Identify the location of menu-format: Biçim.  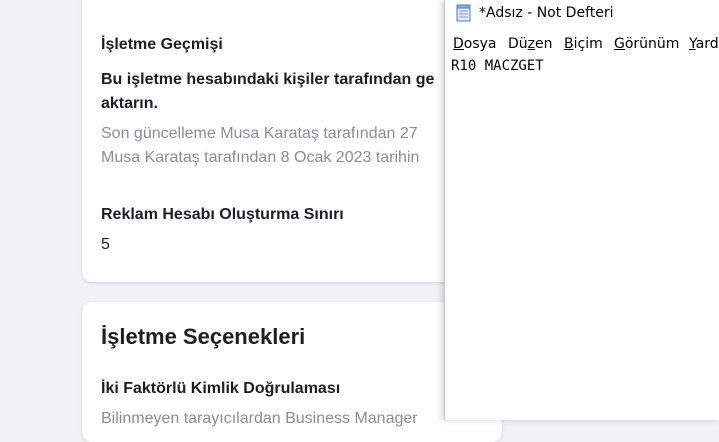
(583, 44).